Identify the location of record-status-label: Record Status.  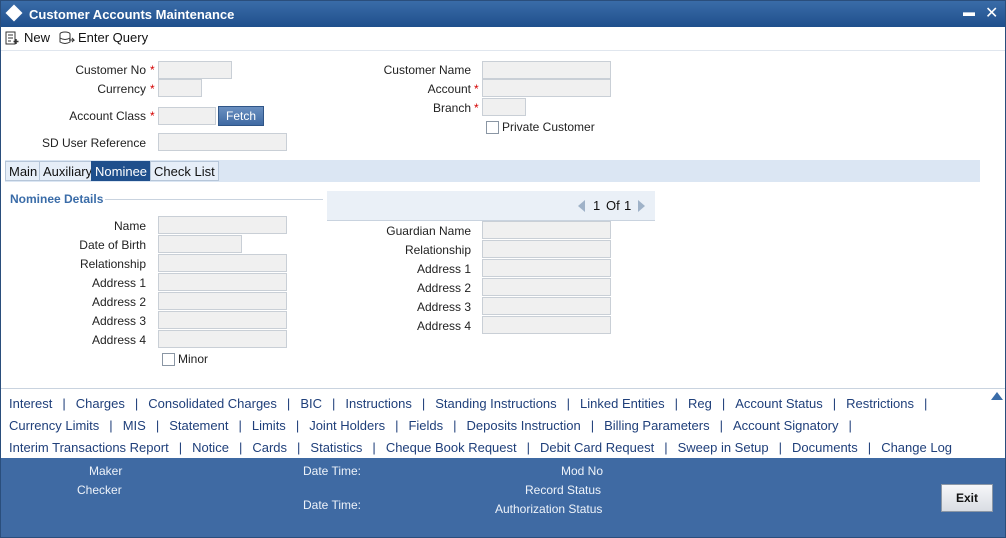
(563, 490).